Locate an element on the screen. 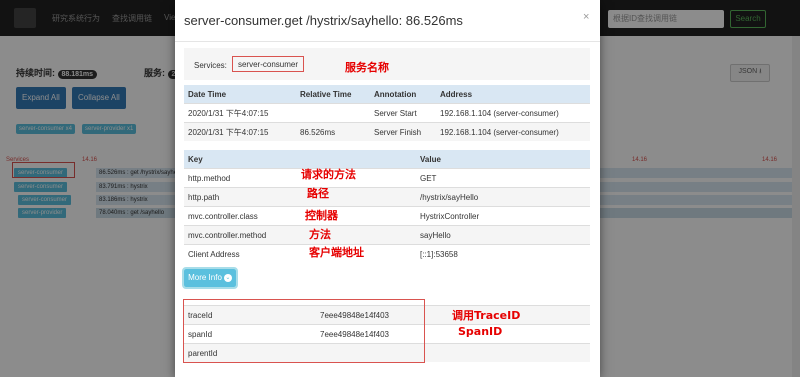 This screenshot has width=800, height=377. table-cell: 86.526ms is located at coordinates (333, 131).